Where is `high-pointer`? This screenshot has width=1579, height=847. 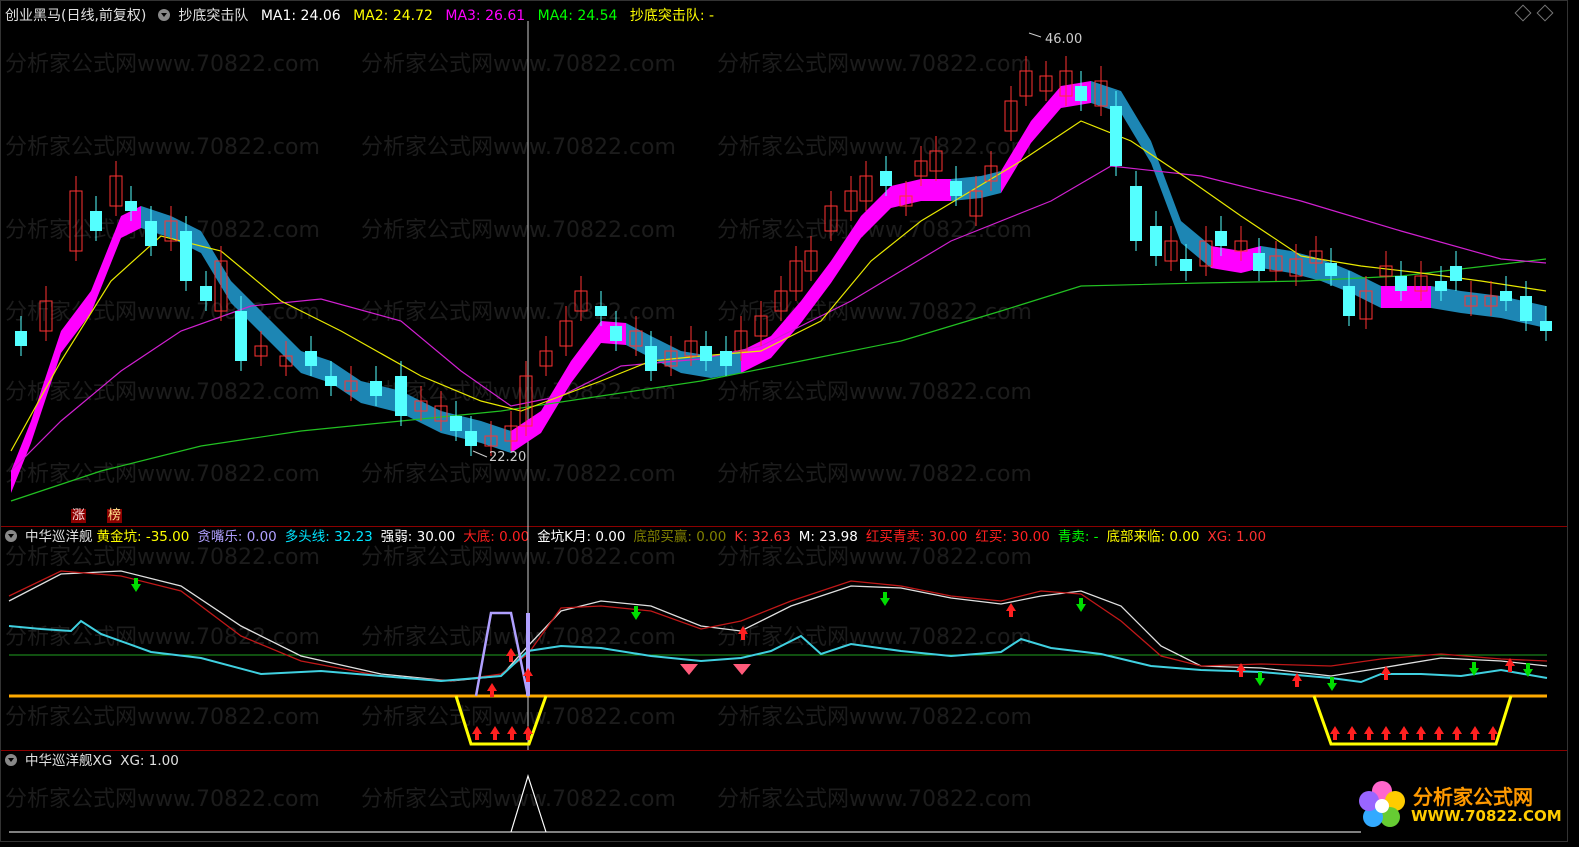 high-pointer is located at coordinates (1035, 35).